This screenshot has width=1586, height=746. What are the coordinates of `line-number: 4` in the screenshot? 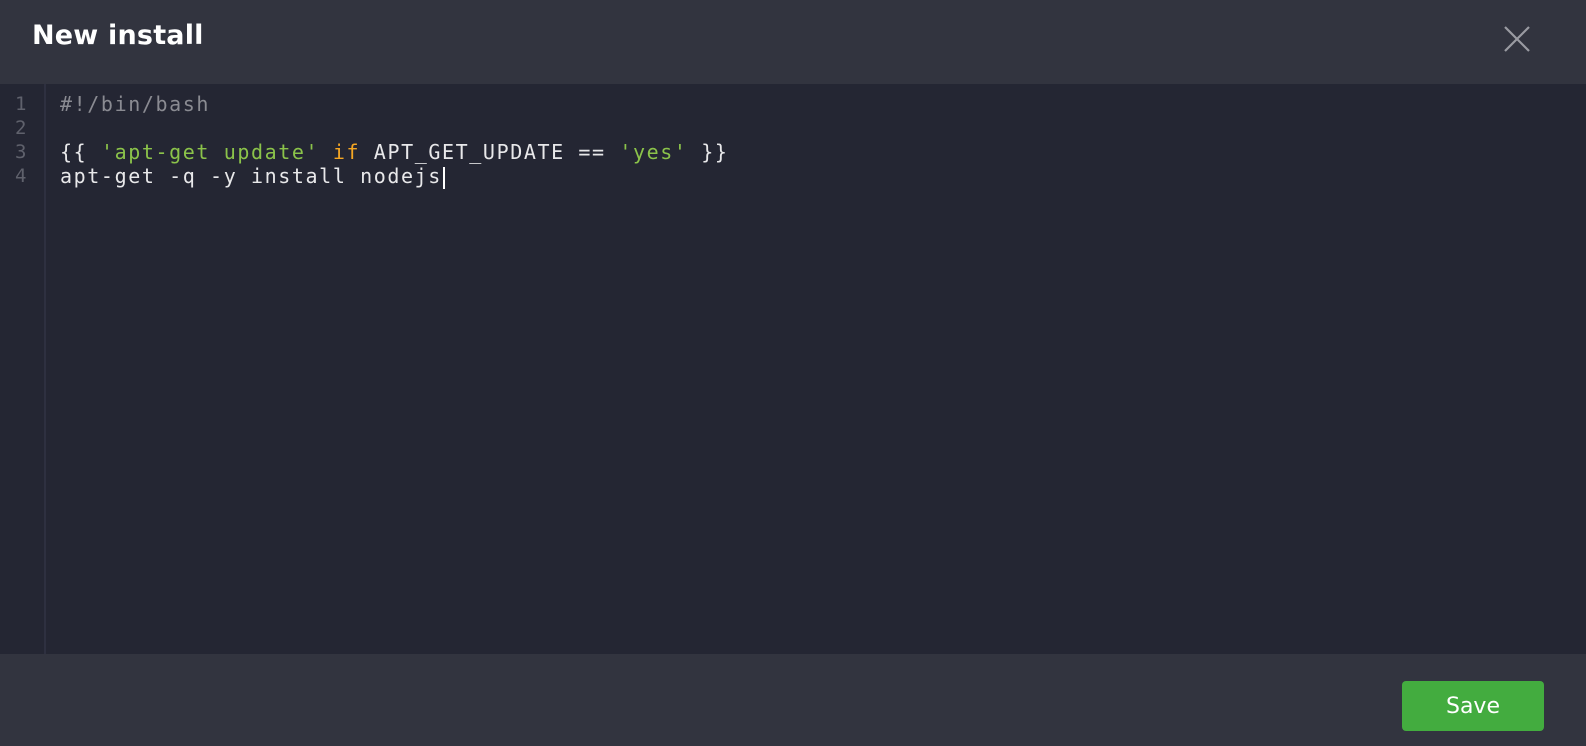 It's located at (21, 176).